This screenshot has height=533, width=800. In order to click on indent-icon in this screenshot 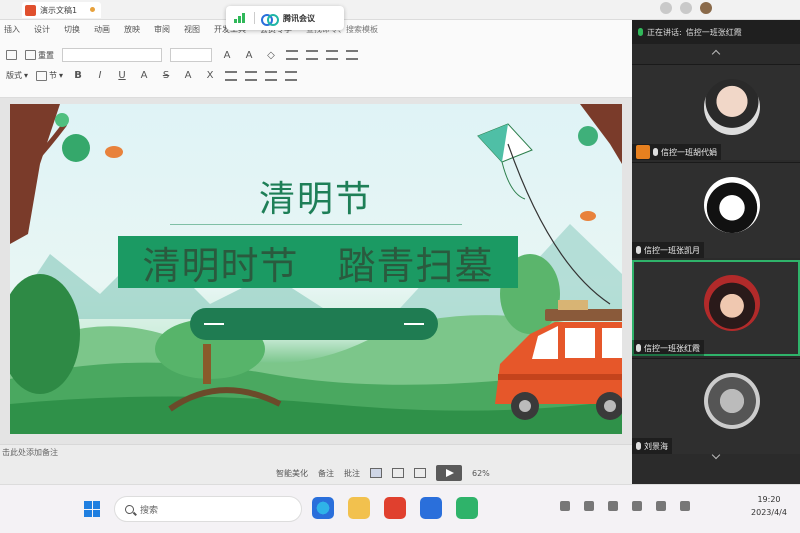, I will do `click(332, 55)`.